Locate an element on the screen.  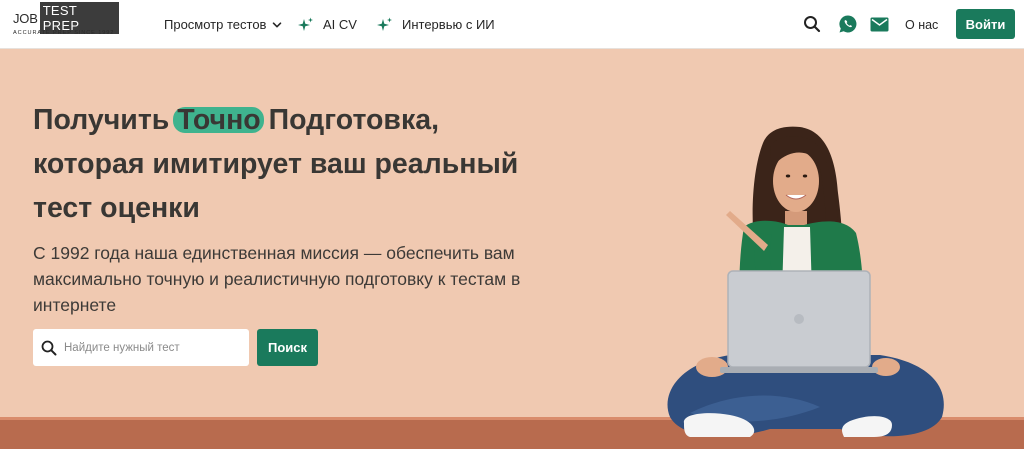
test-search-box is located at coordinates (141, 347).